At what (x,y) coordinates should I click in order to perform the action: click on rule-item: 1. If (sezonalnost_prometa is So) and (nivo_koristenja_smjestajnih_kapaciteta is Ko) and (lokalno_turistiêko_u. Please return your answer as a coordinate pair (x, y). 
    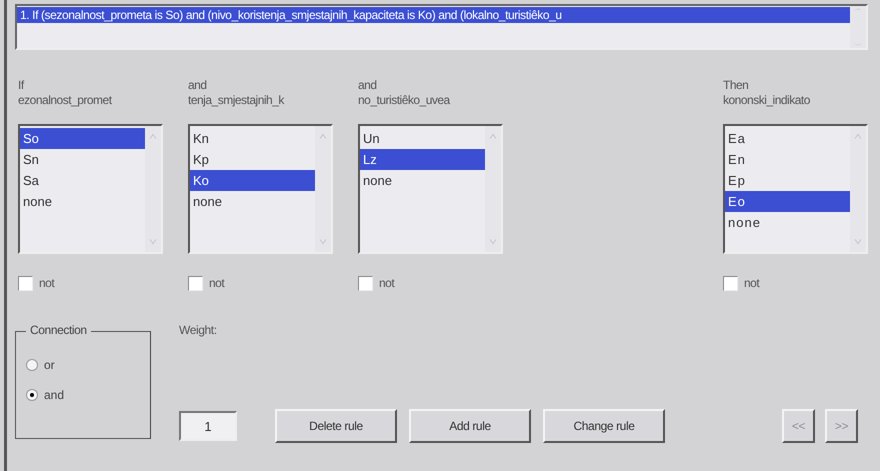
    Looking at the image, I should click on (433, 15).